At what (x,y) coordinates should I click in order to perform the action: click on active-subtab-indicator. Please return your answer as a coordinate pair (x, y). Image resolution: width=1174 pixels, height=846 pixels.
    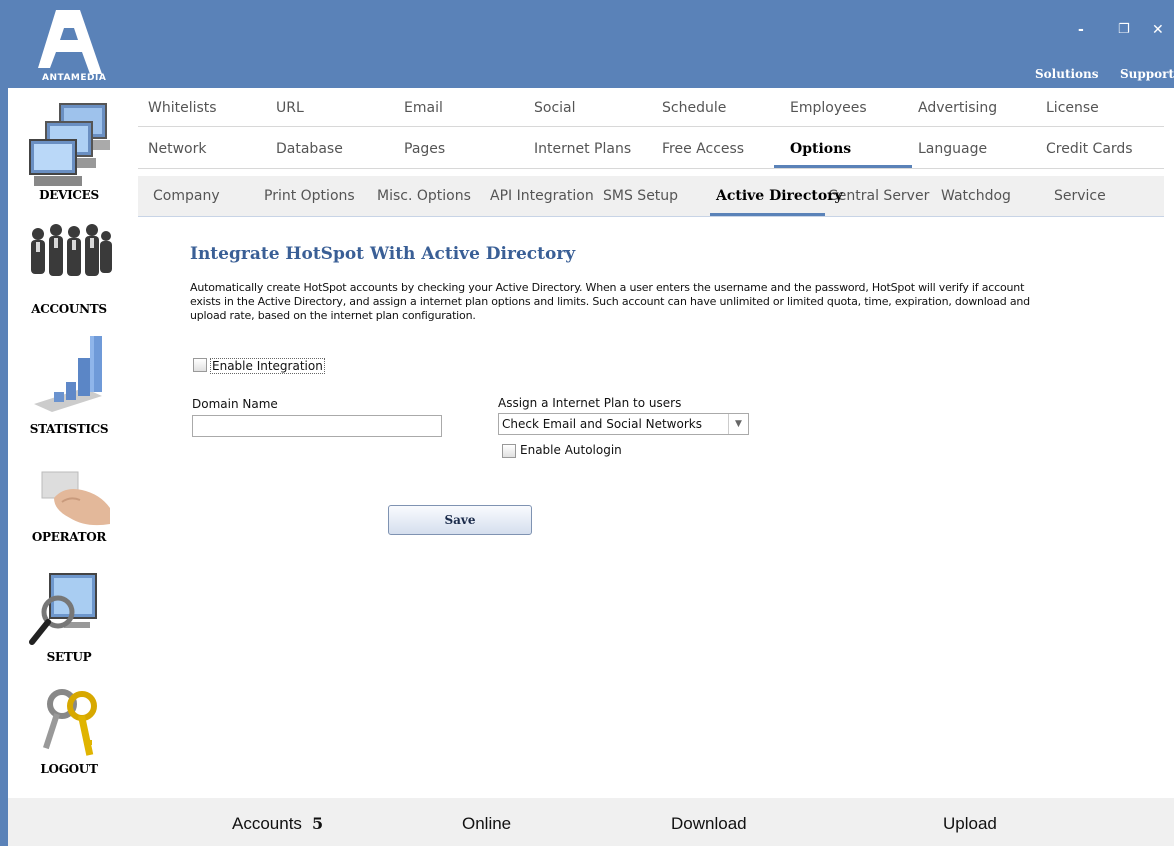
    Looking at the image, I should click on (767, 214).